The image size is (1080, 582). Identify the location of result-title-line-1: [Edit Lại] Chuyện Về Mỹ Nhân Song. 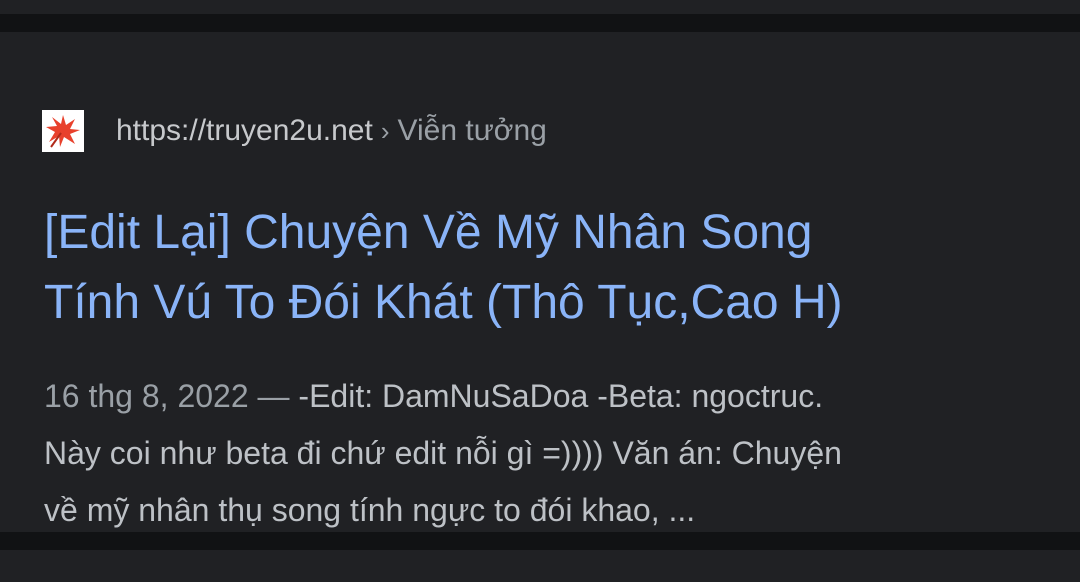
(544, 233).